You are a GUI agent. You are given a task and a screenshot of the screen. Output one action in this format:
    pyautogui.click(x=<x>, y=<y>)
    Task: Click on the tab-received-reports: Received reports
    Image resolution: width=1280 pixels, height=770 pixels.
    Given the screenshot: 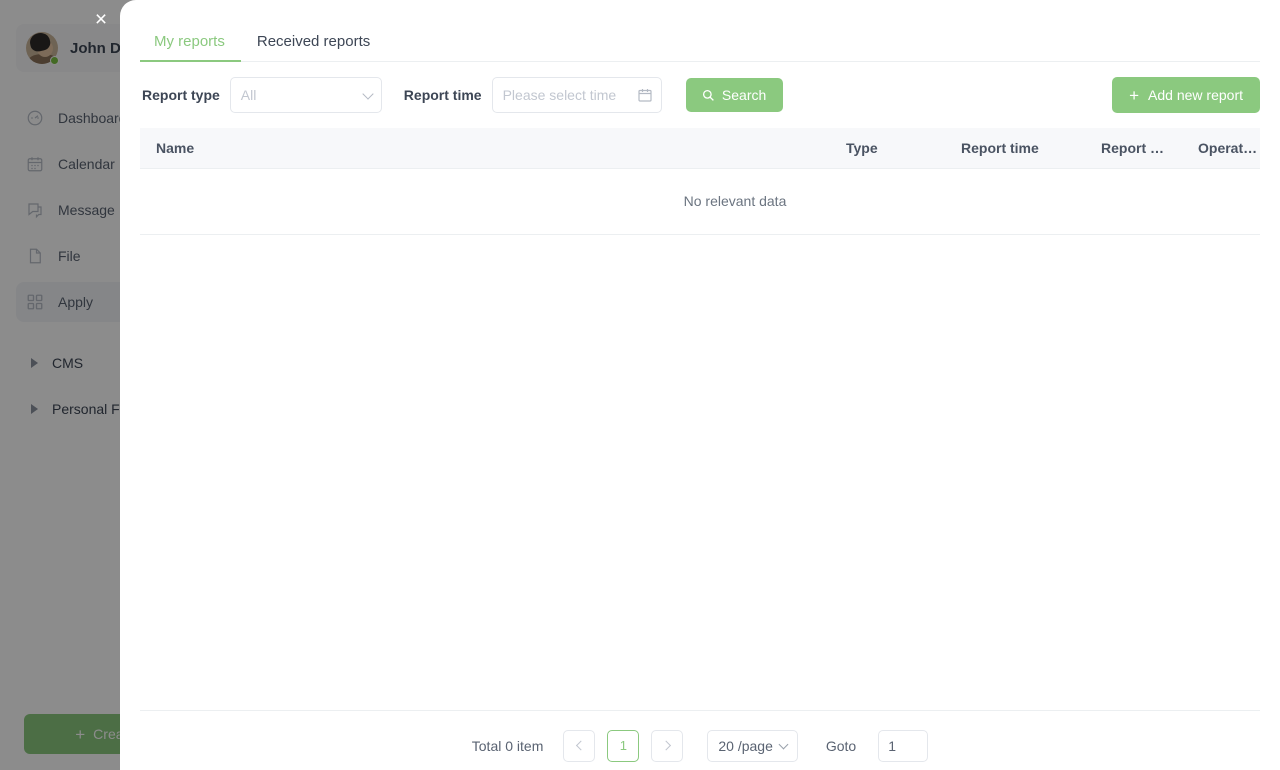 What is the action you would take?
    pyautogui.click(x=313, y=41)
    